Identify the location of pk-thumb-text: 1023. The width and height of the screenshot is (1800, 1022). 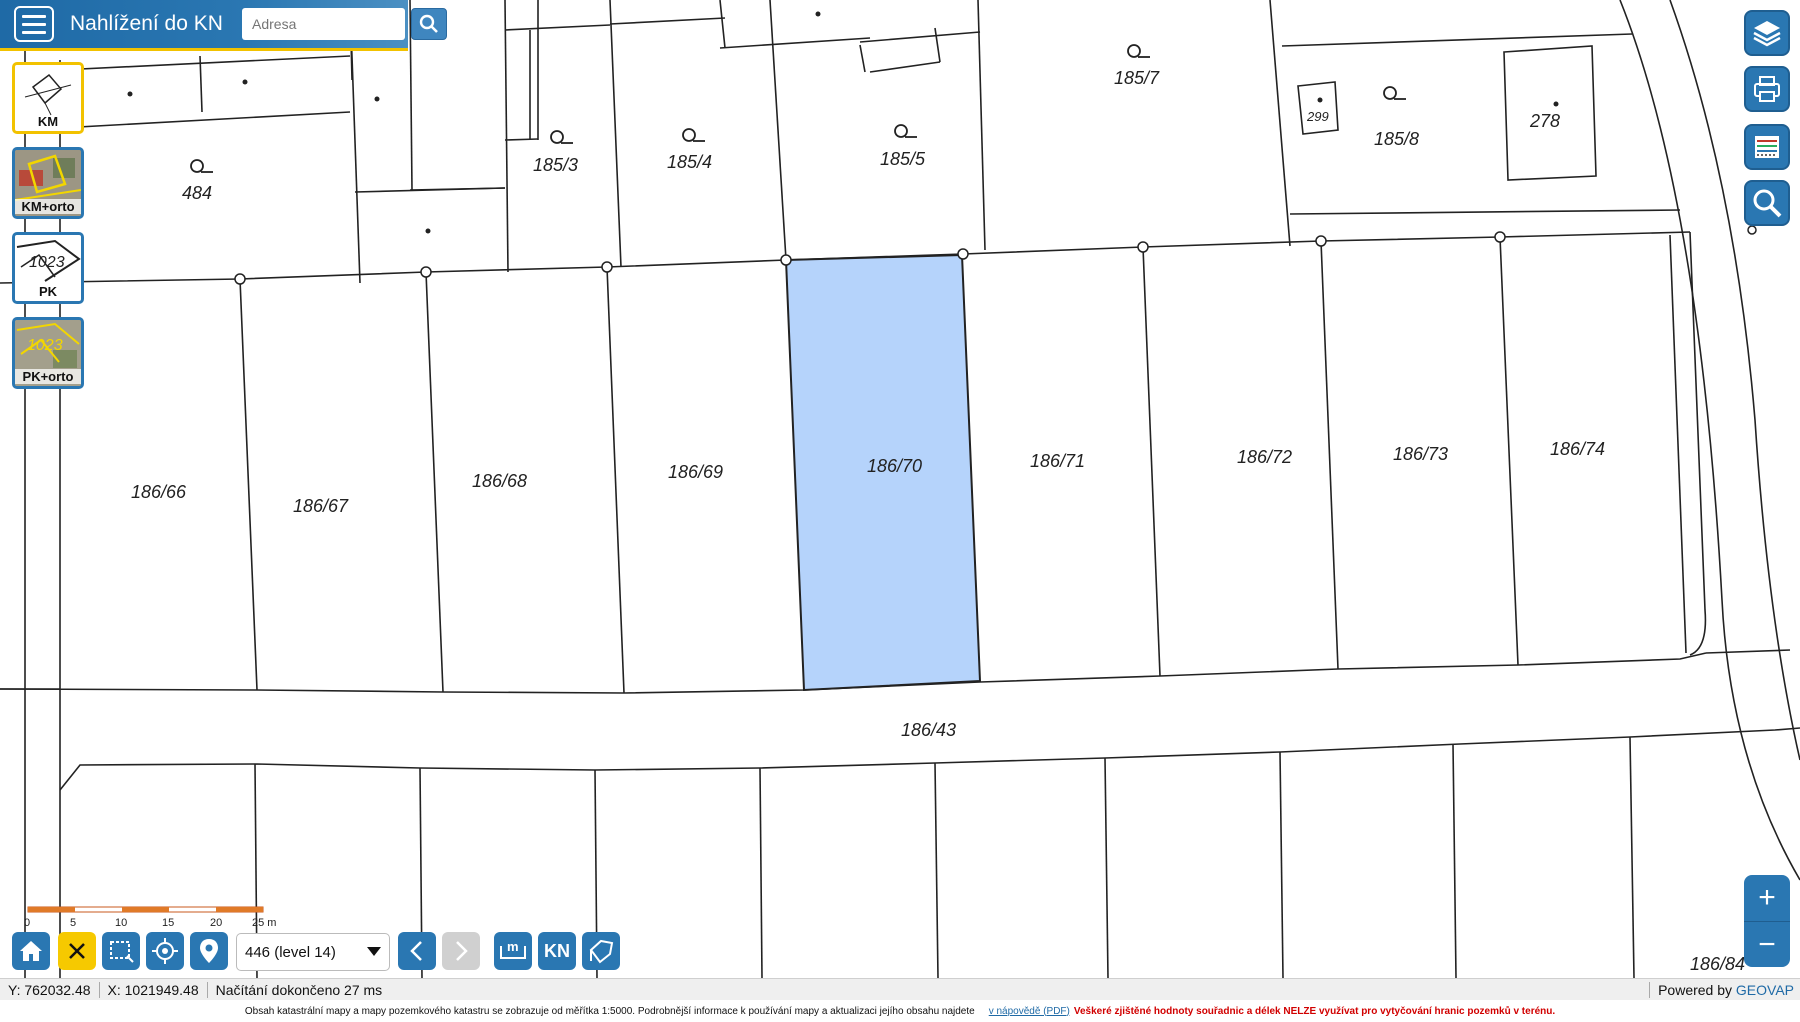
(47, 262).